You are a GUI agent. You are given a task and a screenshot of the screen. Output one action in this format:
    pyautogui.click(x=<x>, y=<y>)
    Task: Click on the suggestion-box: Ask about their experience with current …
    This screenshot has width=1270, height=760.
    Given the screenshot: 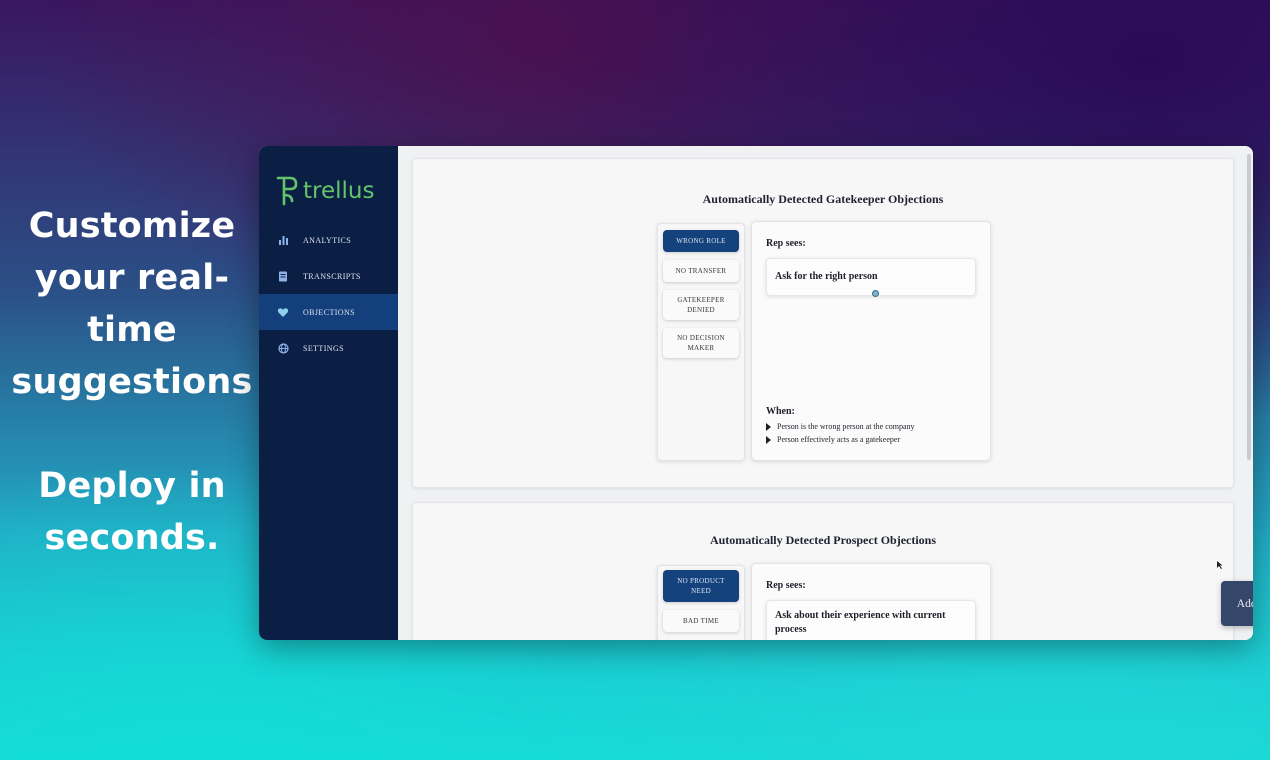 What is the action you would take?
    pyautogui.click(x=871, y=620)
    